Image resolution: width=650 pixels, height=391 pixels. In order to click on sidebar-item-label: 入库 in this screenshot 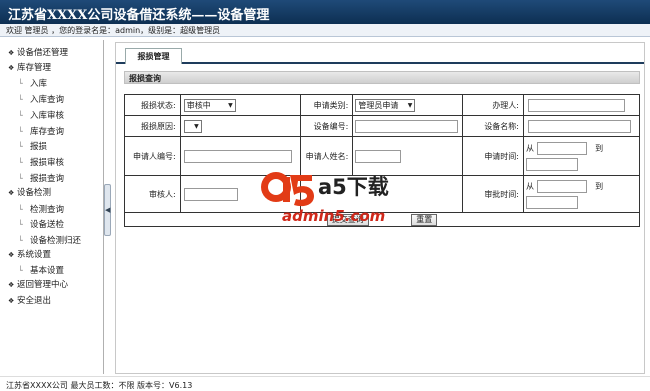, I will do `click(39, 84)`.